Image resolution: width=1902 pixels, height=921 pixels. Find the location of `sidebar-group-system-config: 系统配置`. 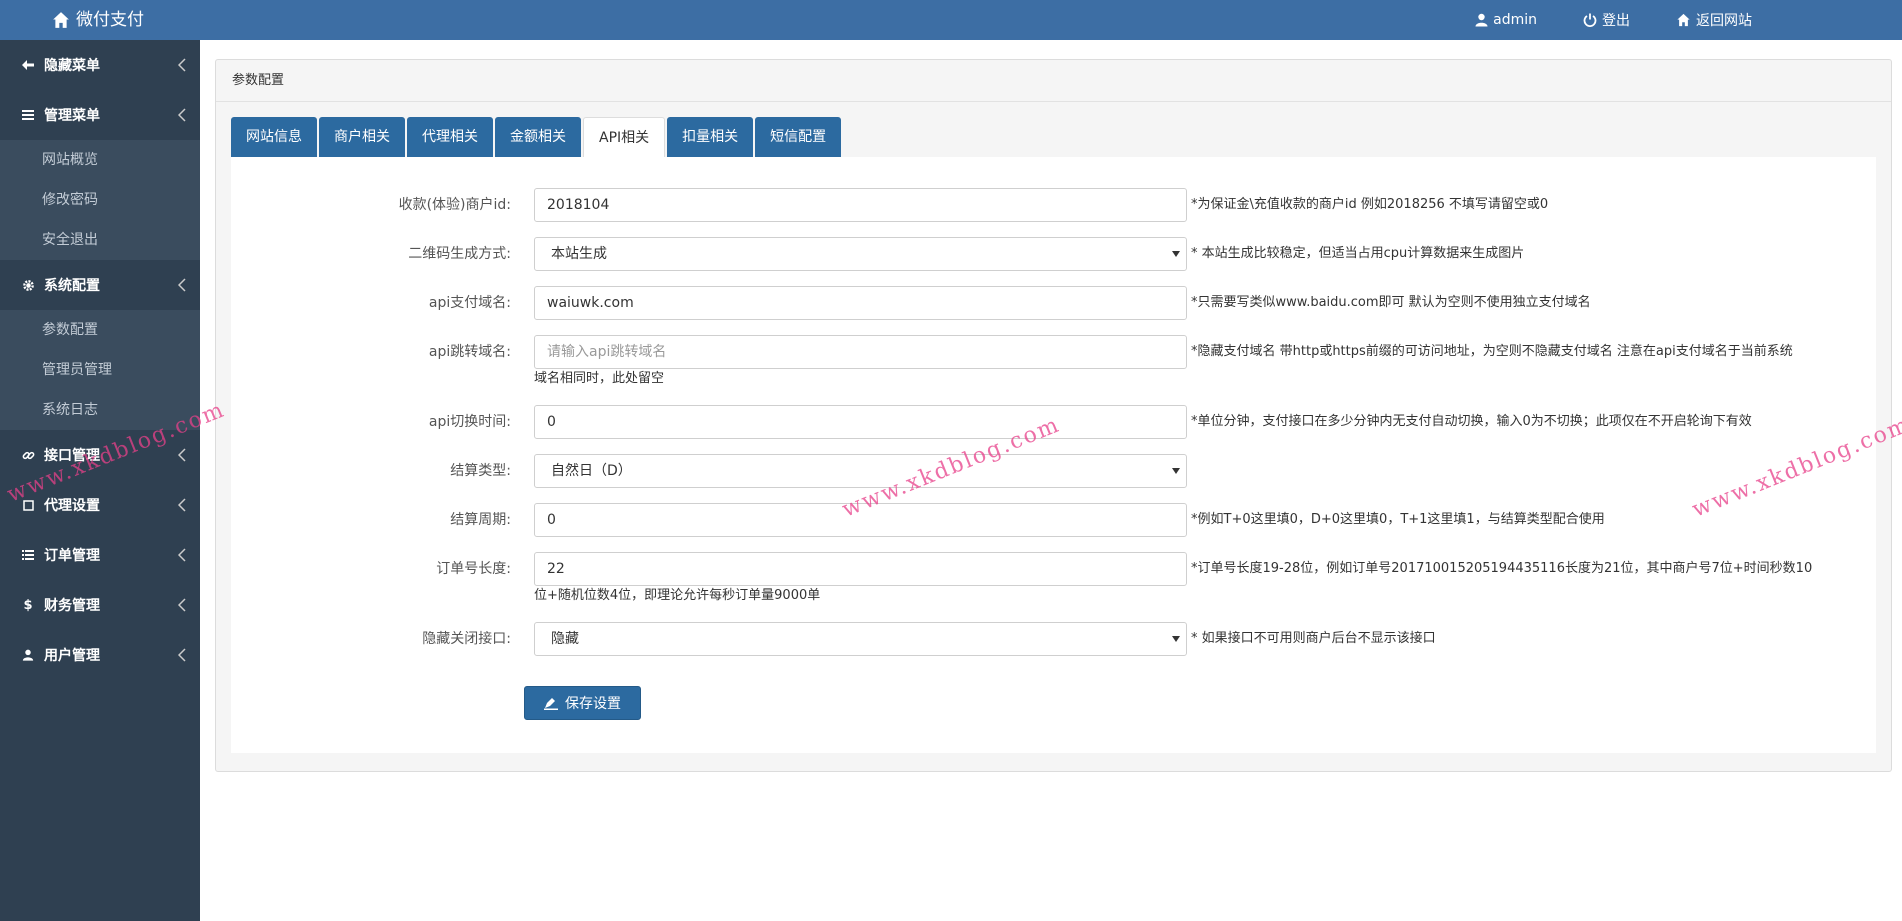

sidebar-group-system-config: 系统配置 is located at coordinates (100, 285).